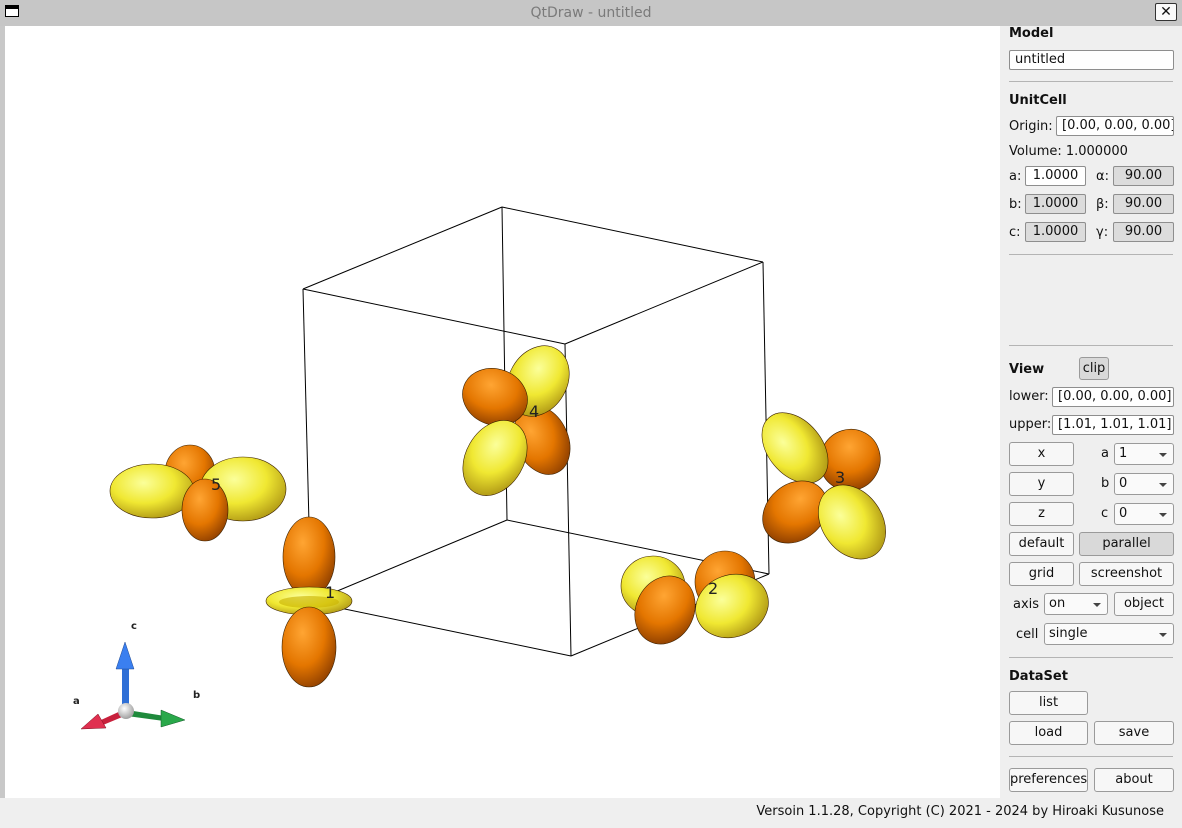 This screenshot has height=828, width=1182. I want to click on origin-input: [0.00, 0.00, 0.00], so click(1115, 126).